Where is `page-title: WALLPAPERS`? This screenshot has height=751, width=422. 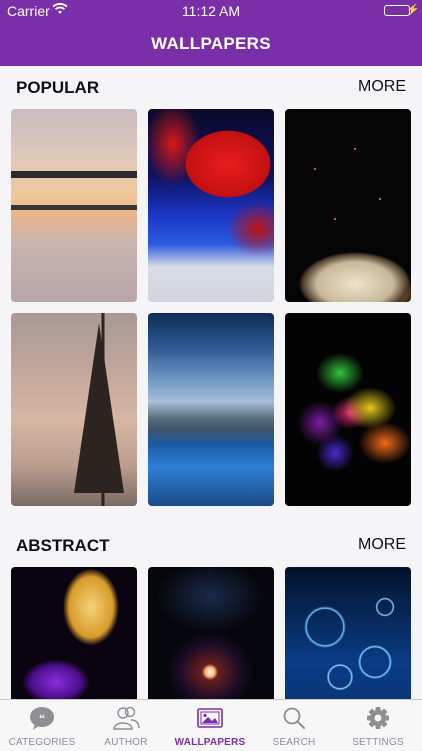
page-title: WALLPAPERS is located at coordinates (211, 43).